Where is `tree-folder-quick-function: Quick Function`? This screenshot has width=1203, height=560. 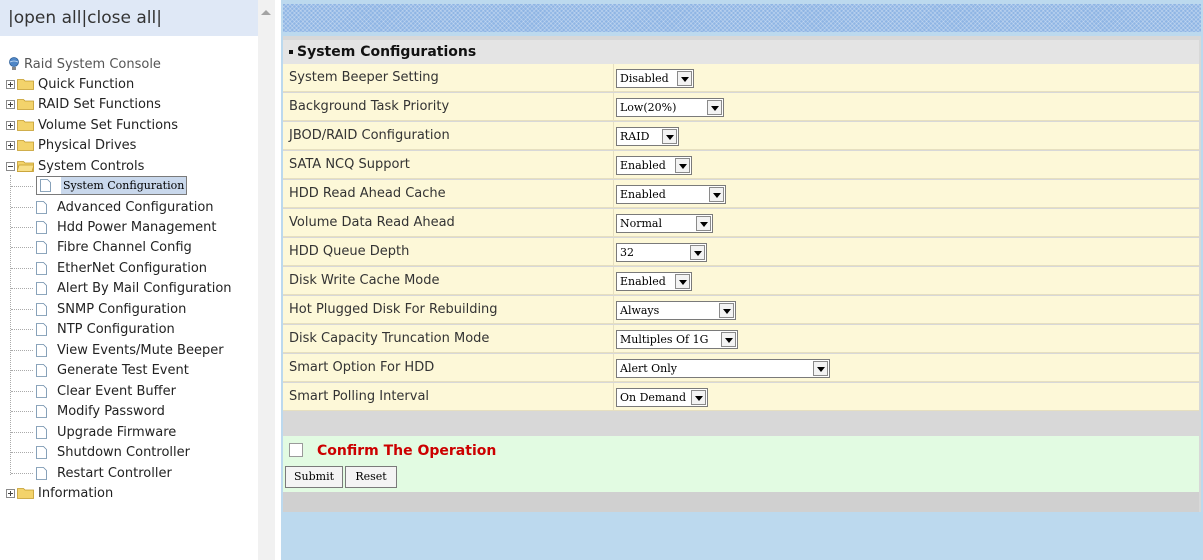
tree-folder-quick-function: Quick Function is located at coordinates (70, 84).